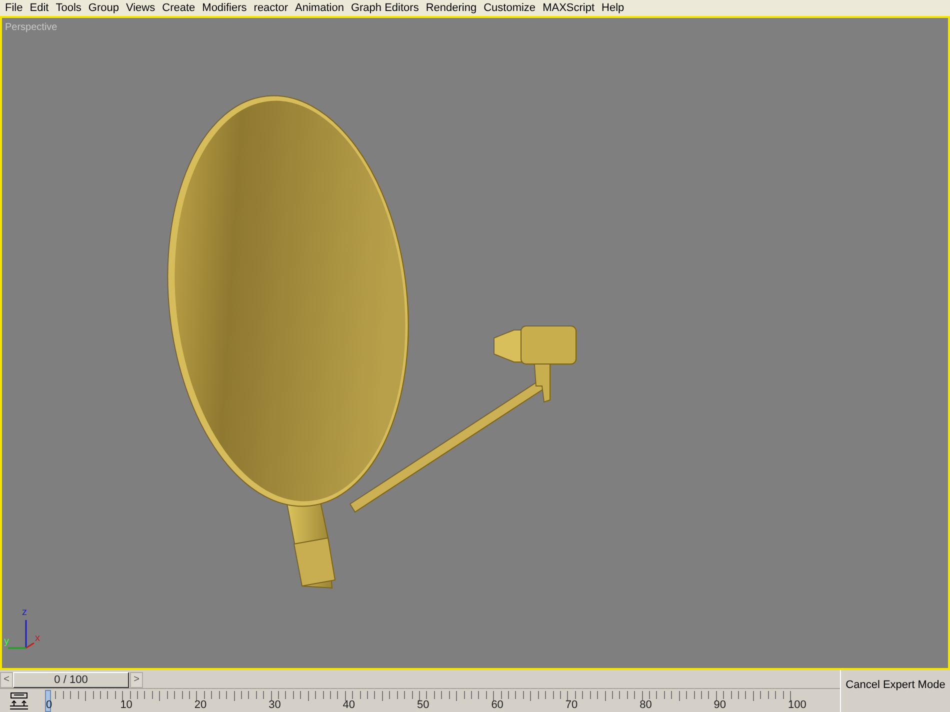 This screenshot has height=712, width=950. What do you see at coordinates (24, 613) in the screenshot?
I see `z-axis-label: z` at bounding box center [24, 613].